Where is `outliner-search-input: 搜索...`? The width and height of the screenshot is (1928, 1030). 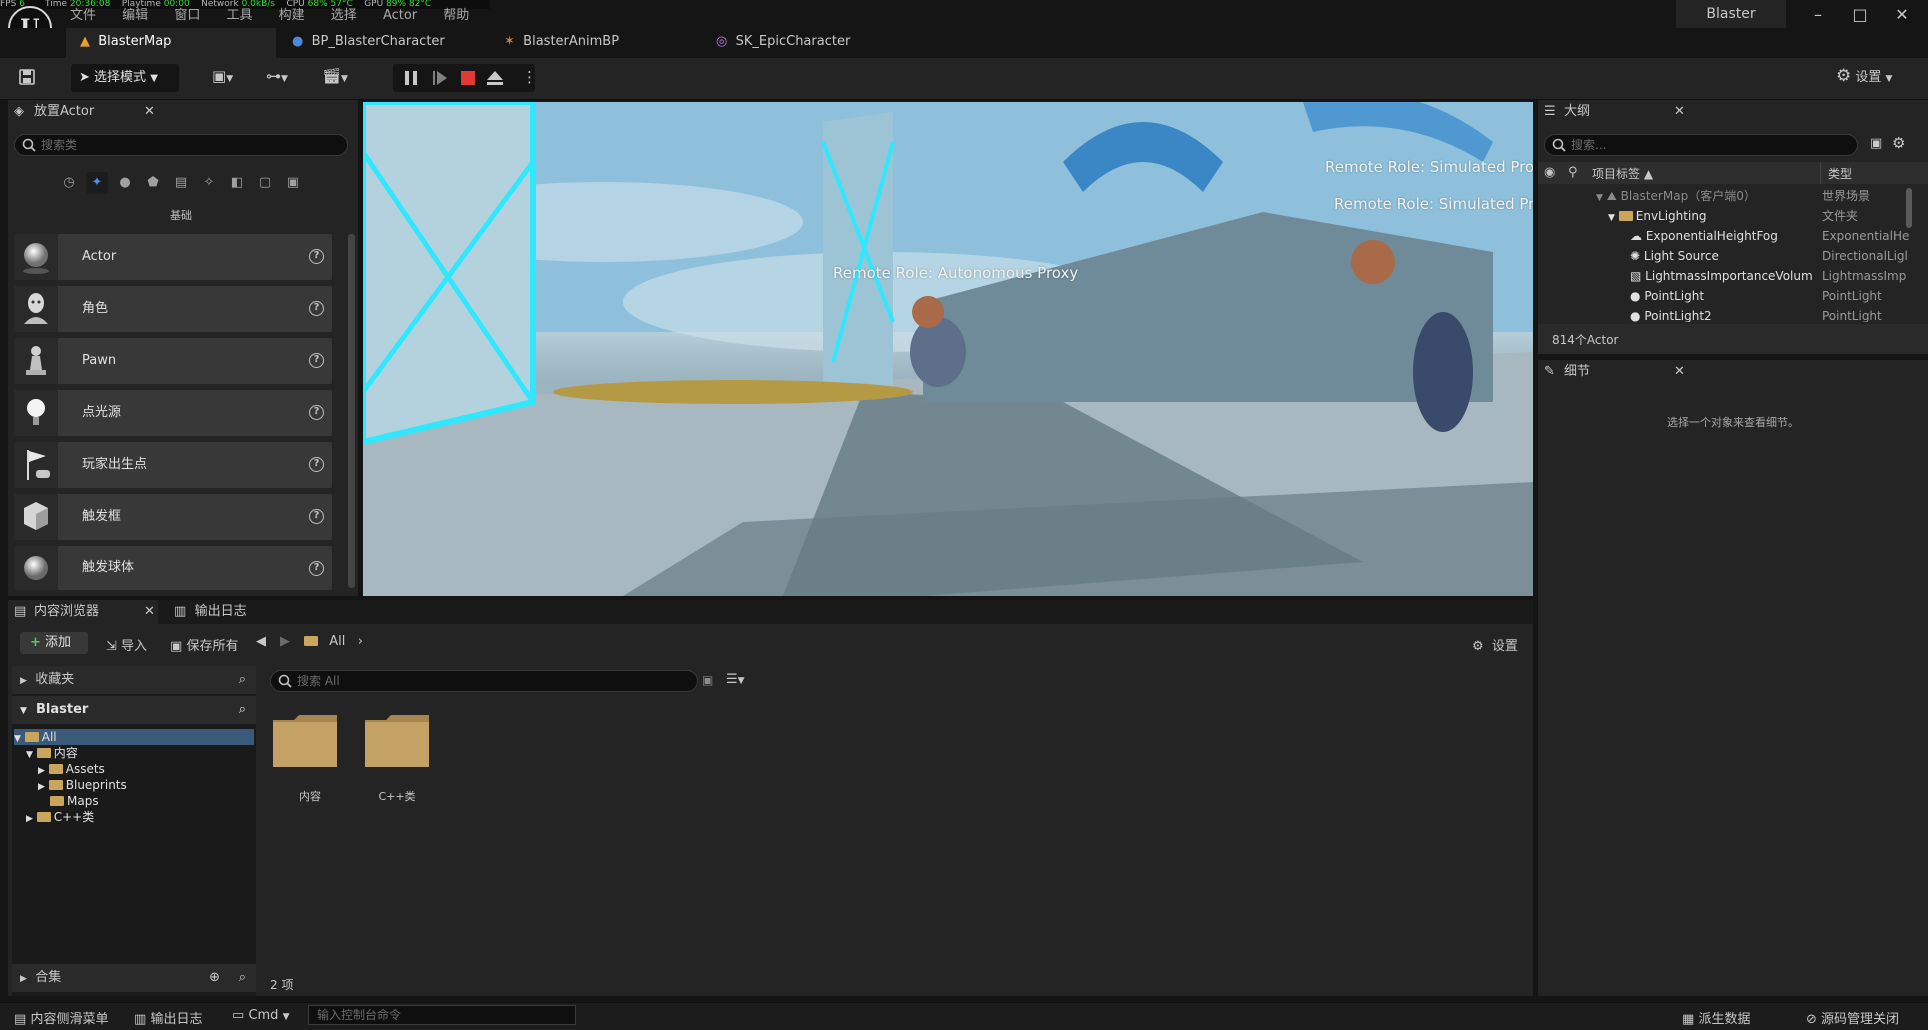 outliner-search-input: 搜索... is located at coordinates (1701, 145).